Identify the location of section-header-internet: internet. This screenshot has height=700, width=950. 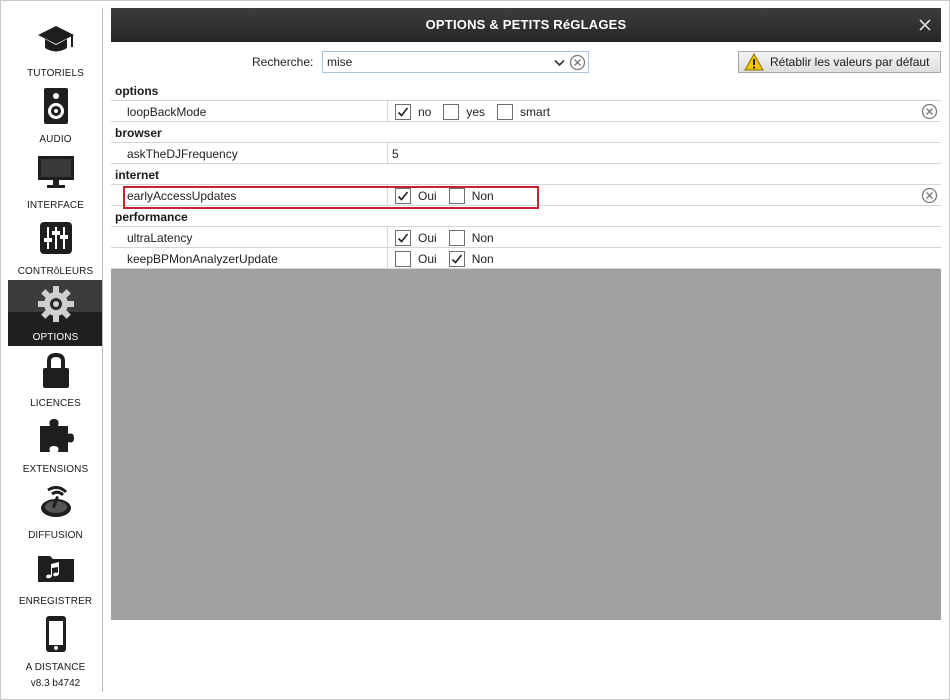
(526, 174).